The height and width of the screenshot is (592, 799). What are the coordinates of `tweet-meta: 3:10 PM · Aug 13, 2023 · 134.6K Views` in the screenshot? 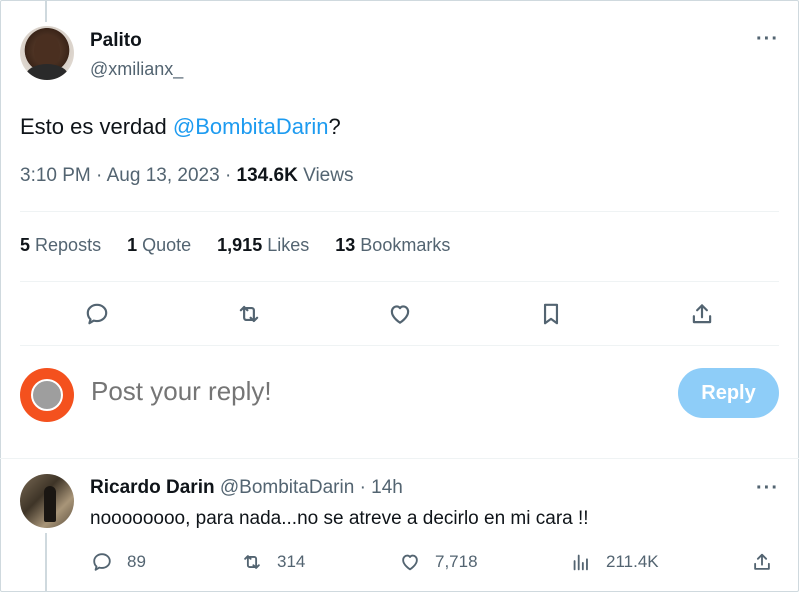 It's located at (186, 176).